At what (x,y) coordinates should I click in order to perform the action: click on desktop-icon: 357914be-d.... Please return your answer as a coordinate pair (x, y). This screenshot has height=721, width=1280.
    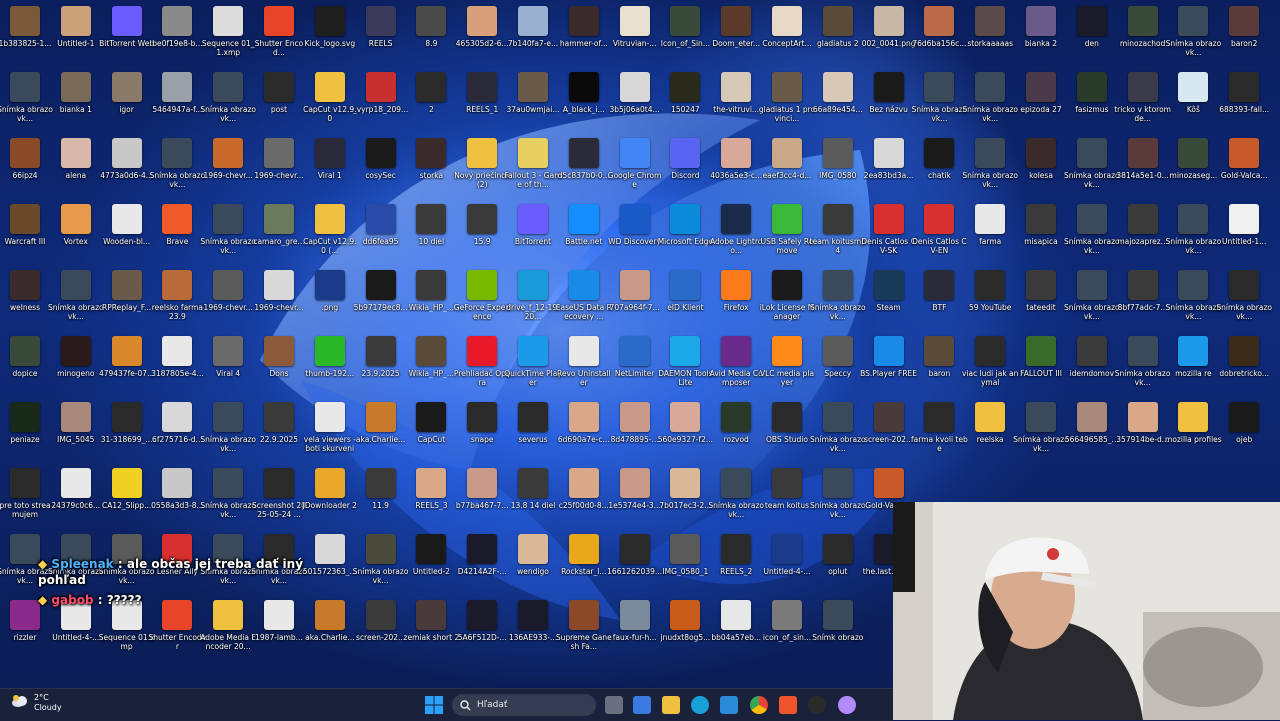
    Looking at the image, I should click on (1142, 428).